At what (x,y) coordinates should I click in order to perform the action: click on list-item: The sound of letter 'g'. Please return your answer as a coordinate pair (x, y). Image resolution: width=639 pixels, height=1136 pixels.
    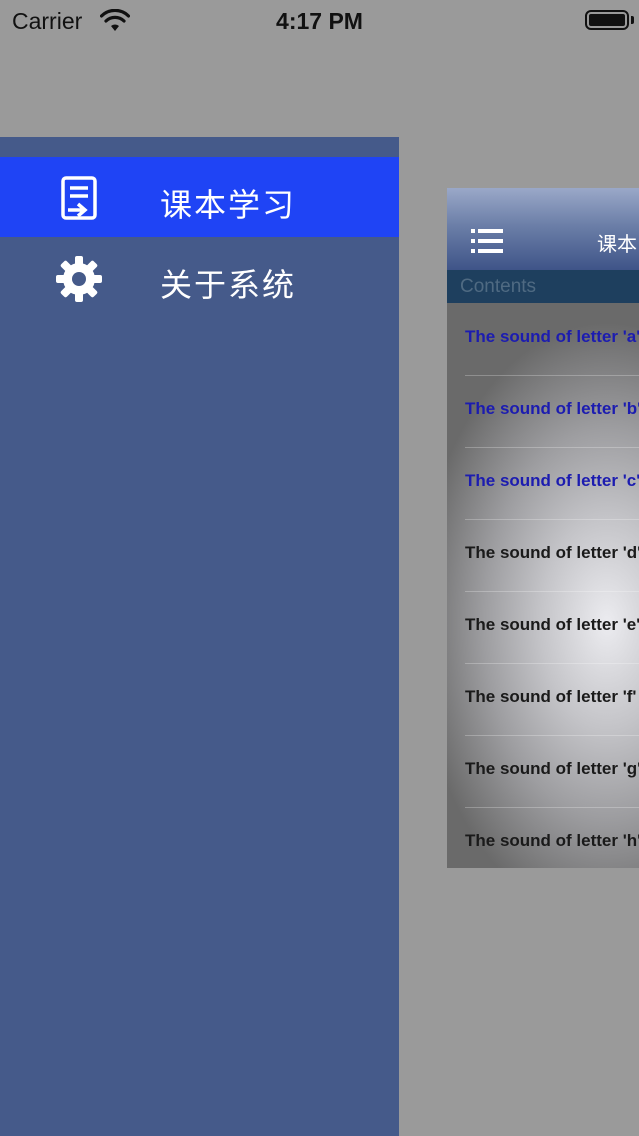
    Looking at the image, I should click on (552, 771).